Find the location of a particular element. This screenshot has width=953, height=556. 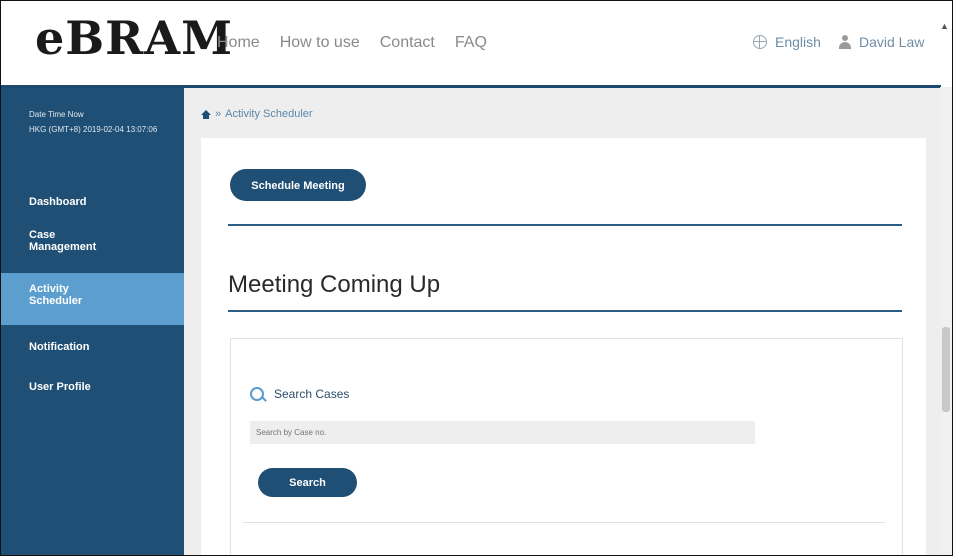

search-icon is located at coordinates (257, 394).